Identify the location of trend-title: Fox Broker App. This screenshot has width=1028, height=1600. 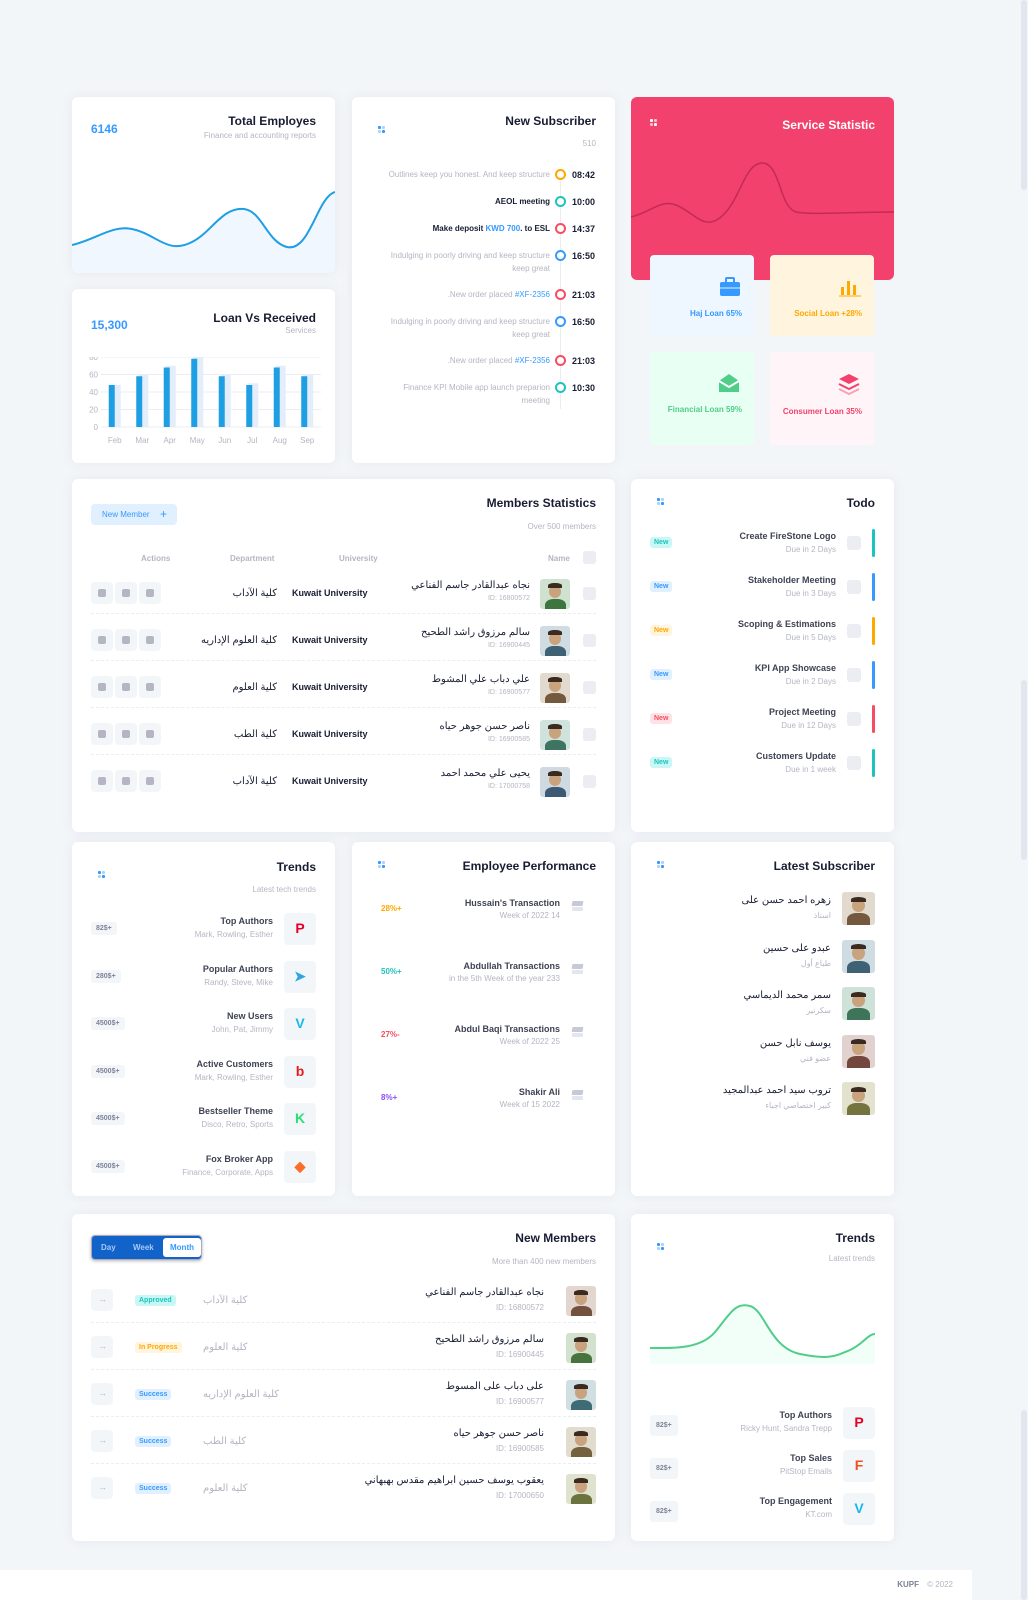
(239, 1159).